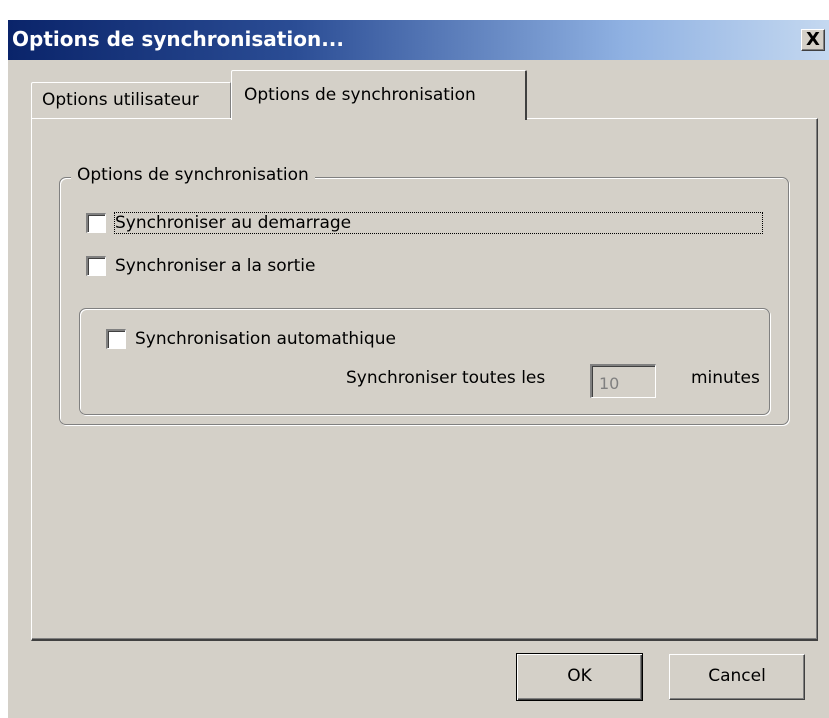 The width and height of the screenshot is (829, 718). What do you see at coordinates (265, 339) in the screenshot?
I see `auto-sync-label: Synchronisation automathique` at bounding box center [265, 339].